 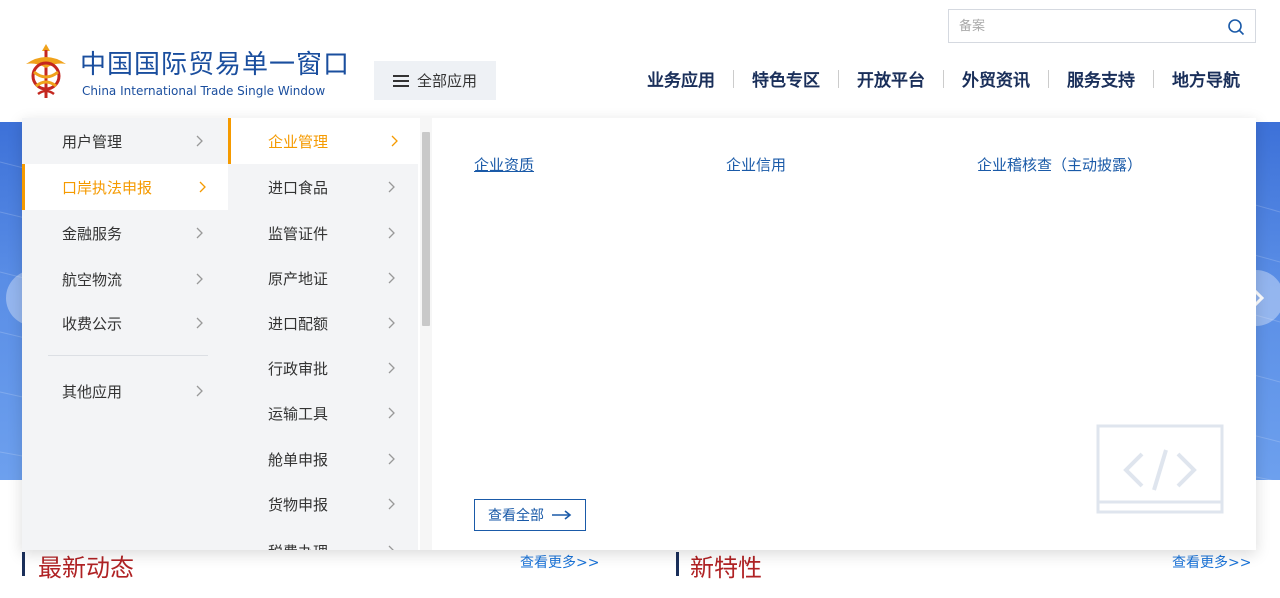 I want to click on search-icon, so click(x=1236, y=27).